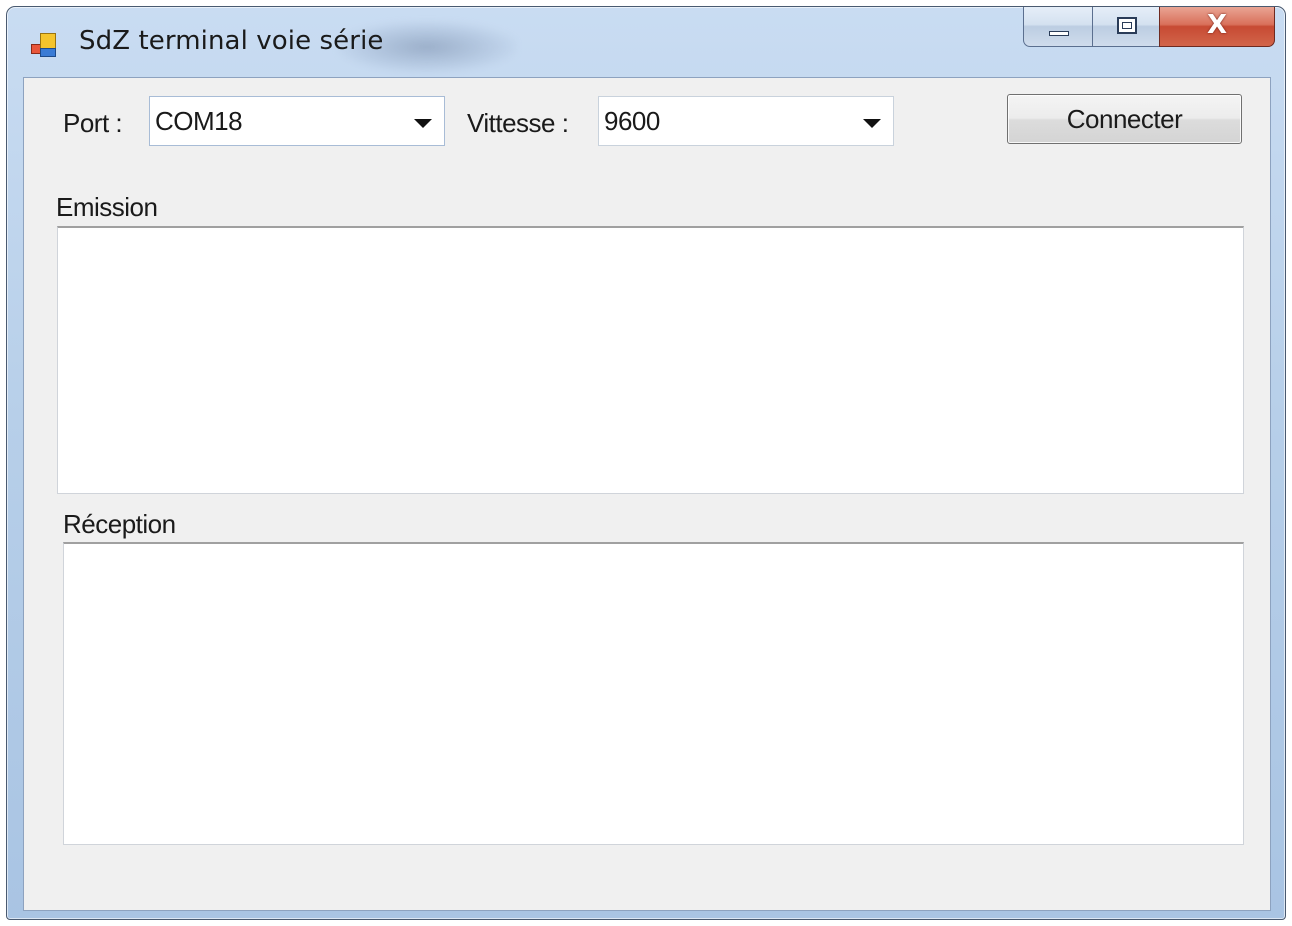  Describe the element at coordinates (646, 42) in the screenshot. I see `title-bar: SdZ terminal voie série X` at that location.